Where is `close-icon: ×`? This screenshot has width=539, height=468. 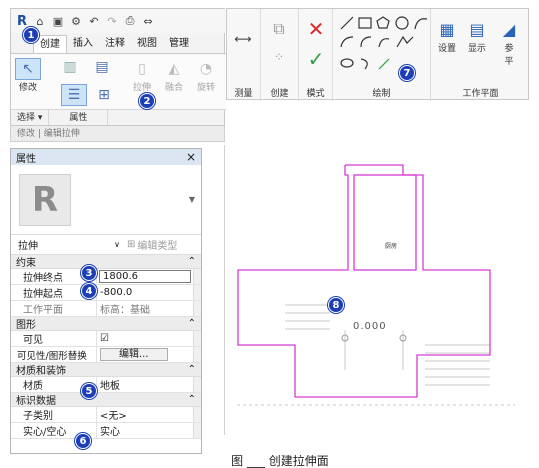 close-icon: × is located at coordinates (191, 157).